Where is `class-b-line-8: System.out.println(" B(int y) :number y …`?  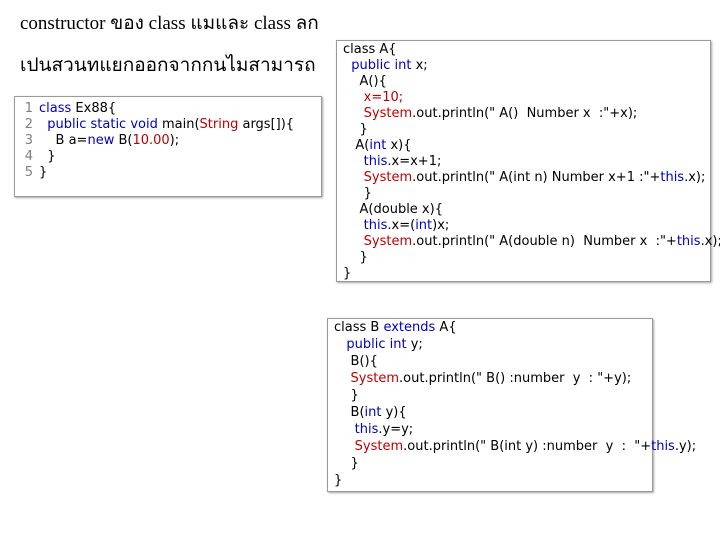
class-b-line-8: System.out.println(" B(int y) :number y … is located at coordinates (515, 447).